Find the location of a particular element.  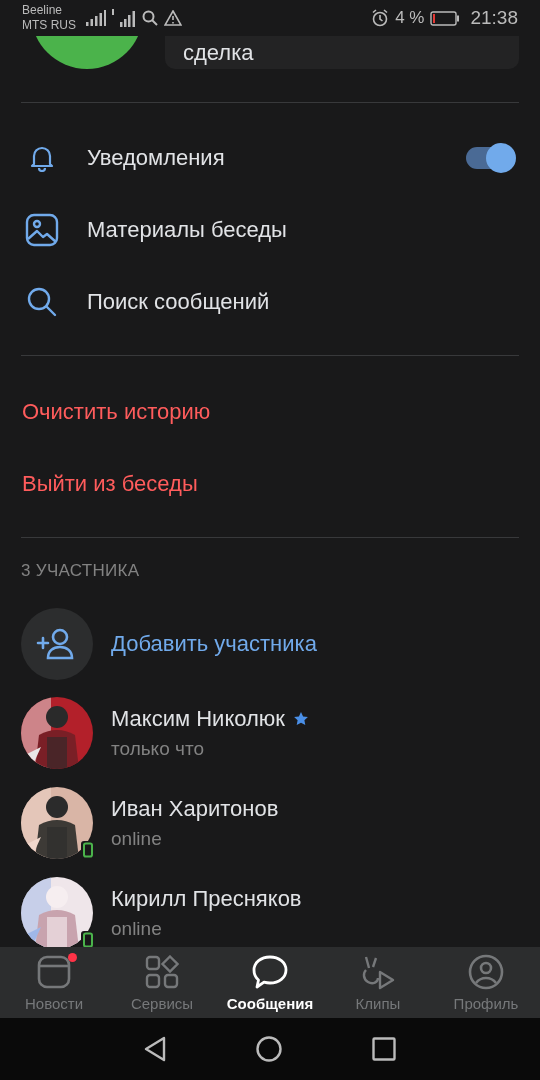

member-status: только что is located at coordinates (158, 749).